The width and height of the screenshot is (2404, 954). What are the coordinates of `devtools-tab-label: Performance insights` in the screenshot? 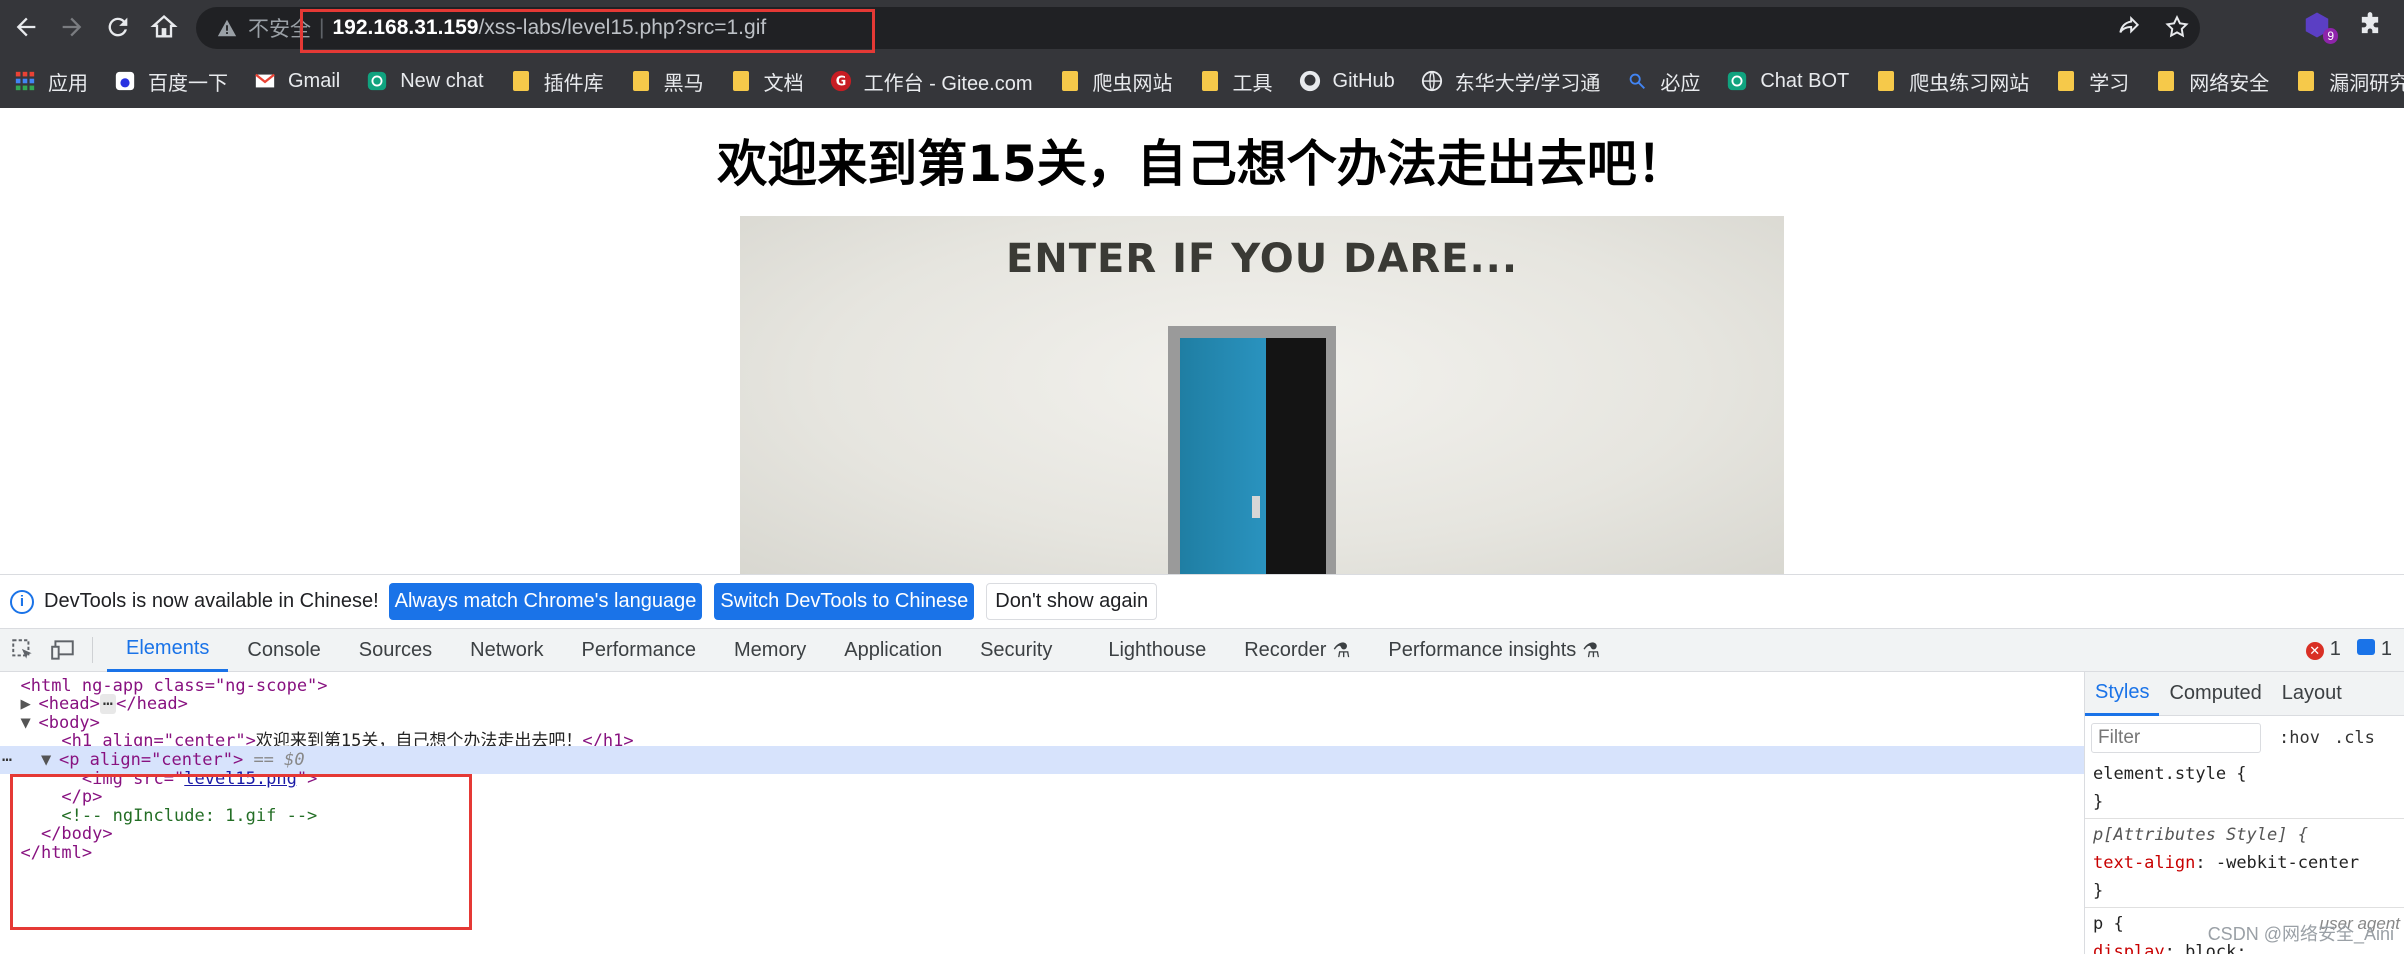 It's located at (1482, 649).